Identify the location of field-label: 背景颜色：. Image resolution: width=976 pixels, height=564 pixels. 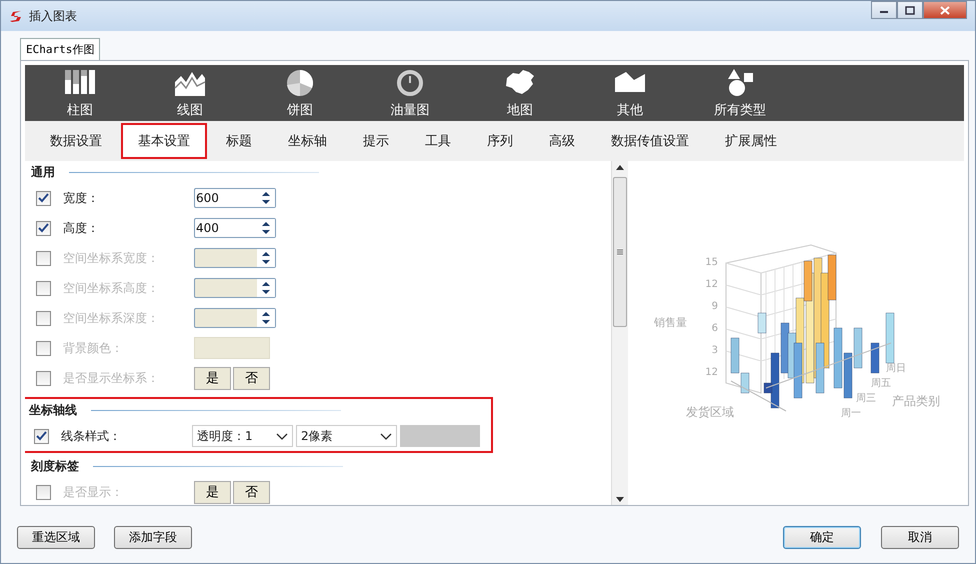
(93, 348).